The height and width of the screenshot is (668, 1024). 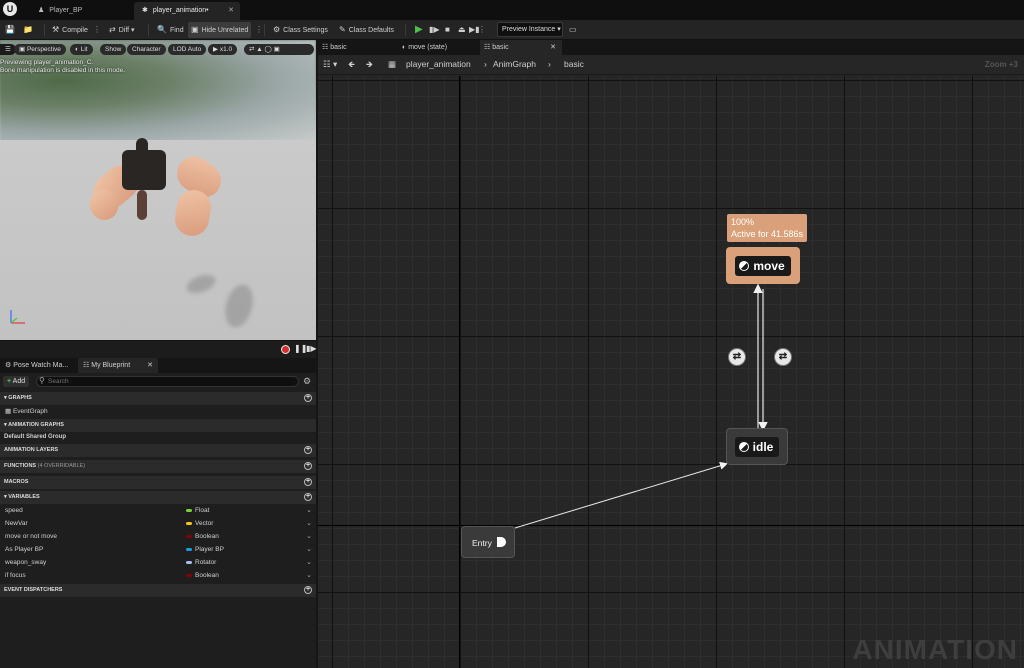 I want to click on perspective-button: ▣ Perspective, so click(x=40, y=49).